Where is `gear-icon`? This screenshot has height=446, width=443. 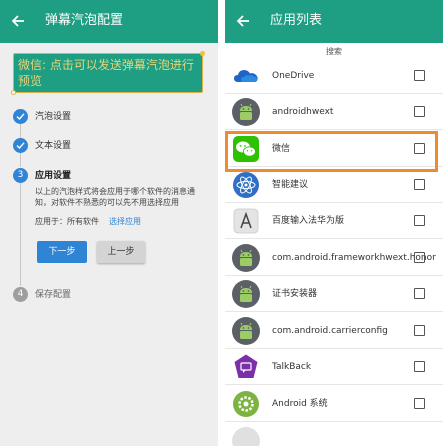 gear-icon is located at coordinates (246, 404).